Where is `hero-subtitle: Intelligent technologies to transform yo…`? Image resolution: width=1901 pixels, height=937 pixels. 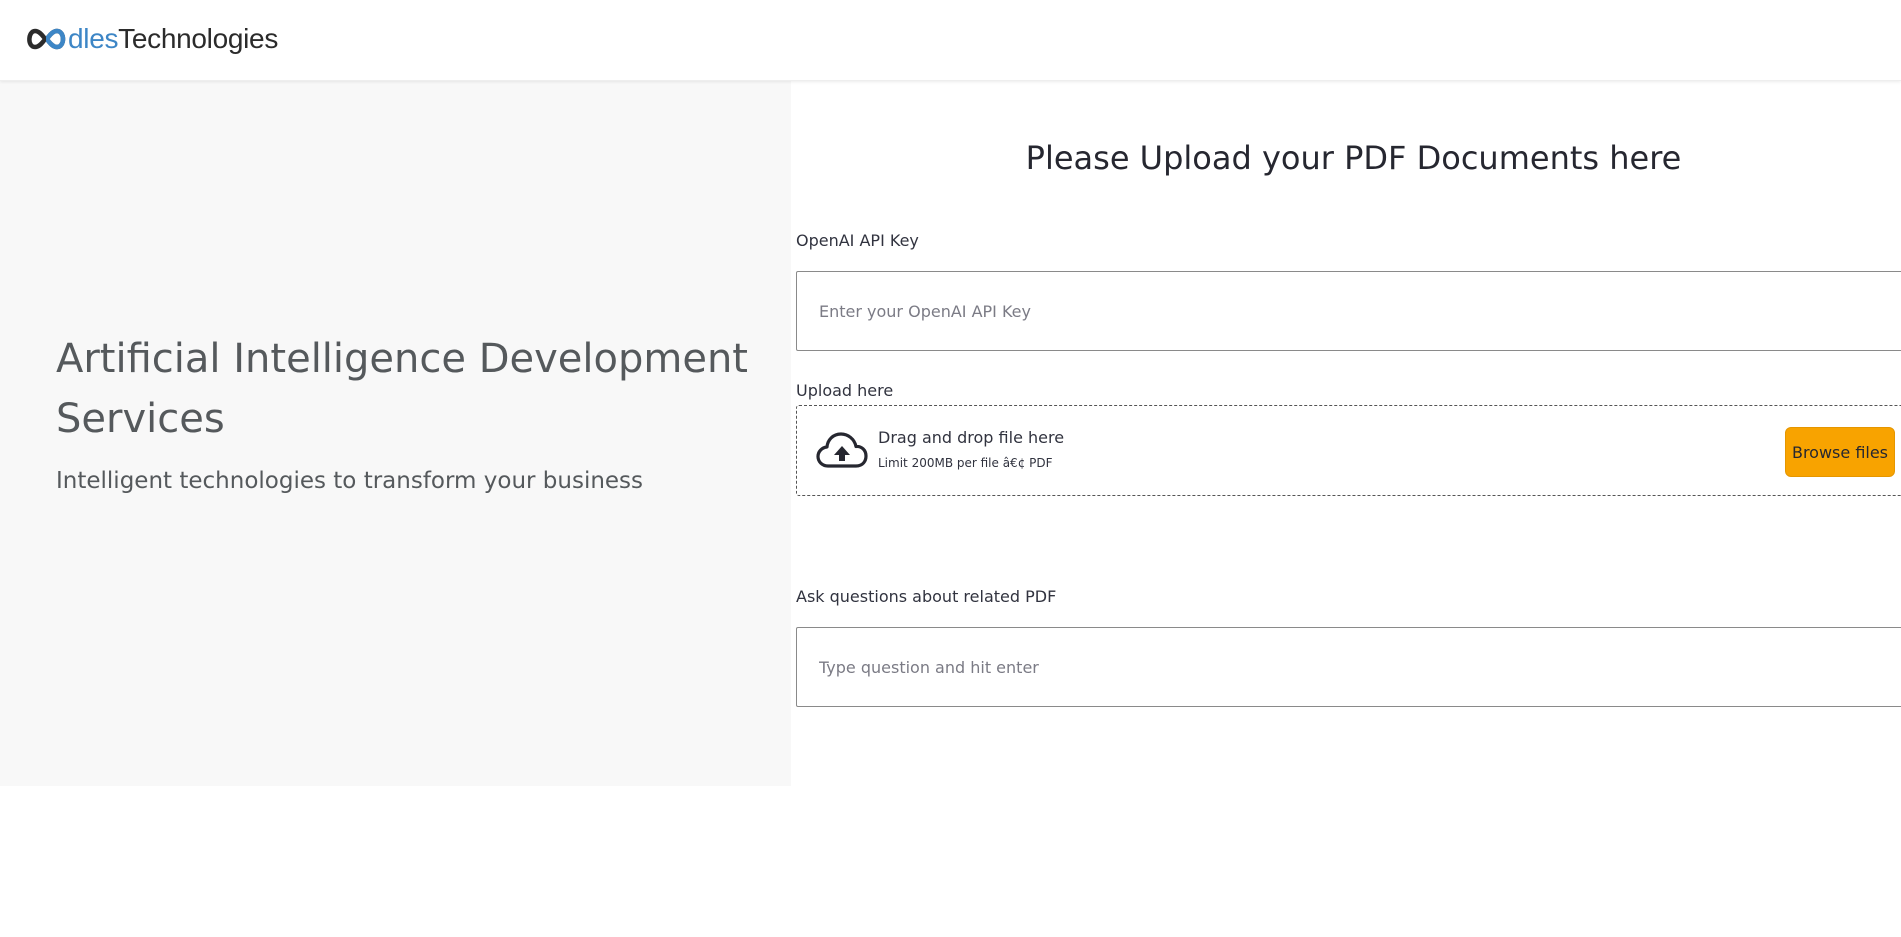 hero-subtitle: Intelligent technologies to transform yo… is located at coordinates (350, 481).